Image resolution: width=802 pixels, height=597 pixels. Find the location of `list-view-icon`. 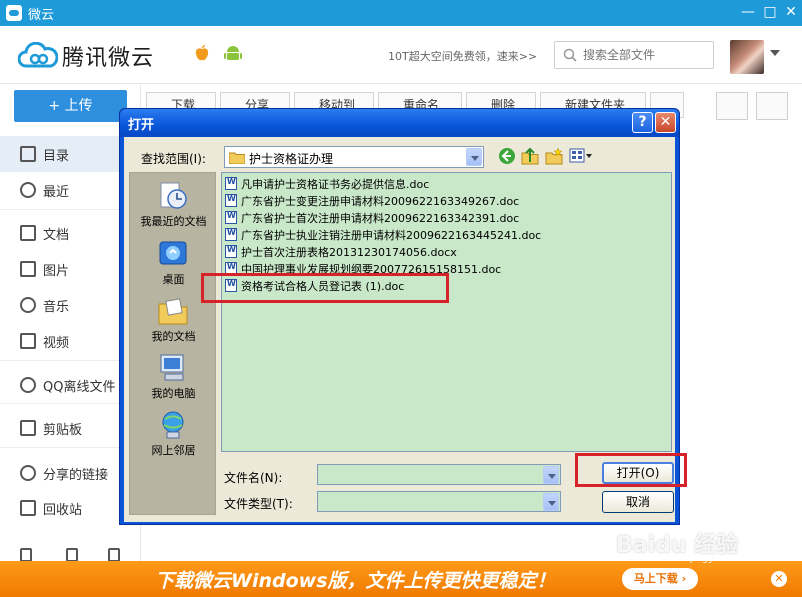

list-view-icon is located at coordinates (732, 106).